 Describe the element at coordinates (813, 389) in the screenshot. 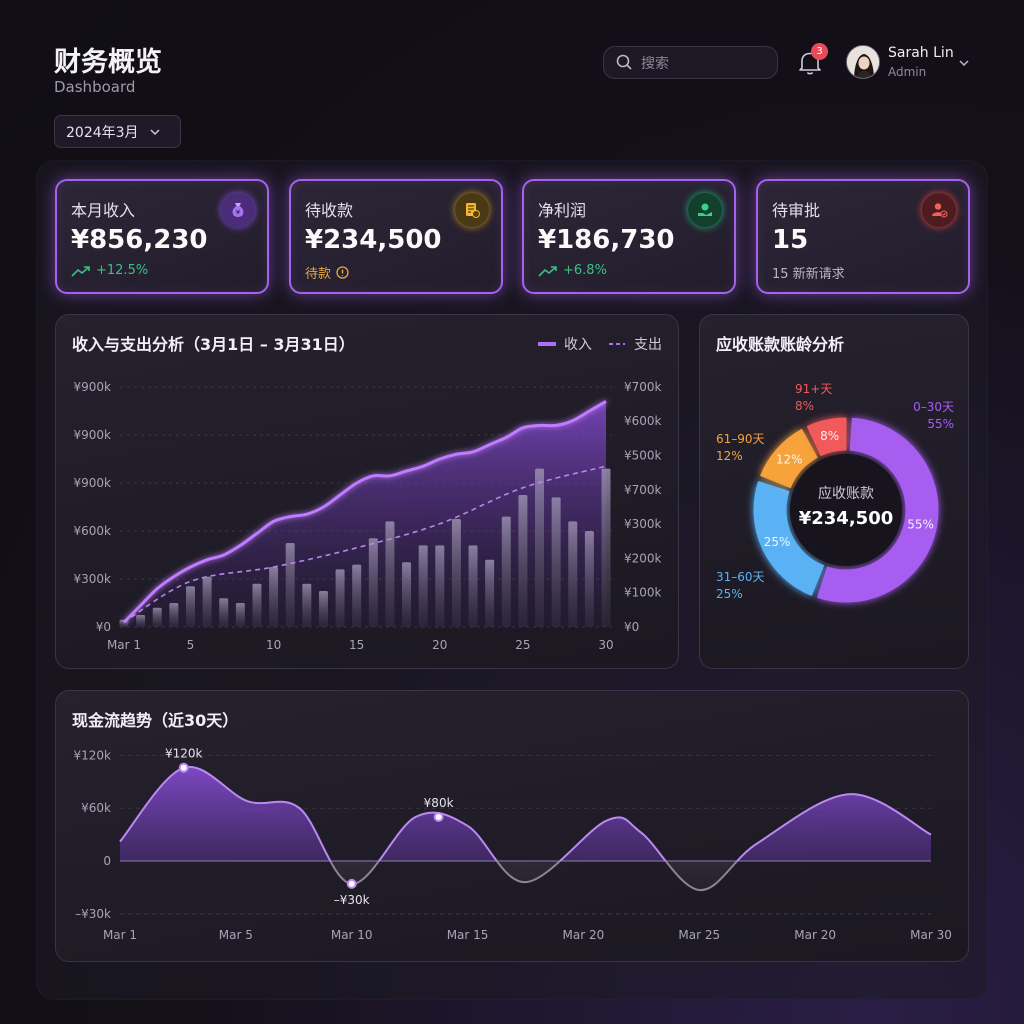

I see `slice-name-label: 91+天` at that location.